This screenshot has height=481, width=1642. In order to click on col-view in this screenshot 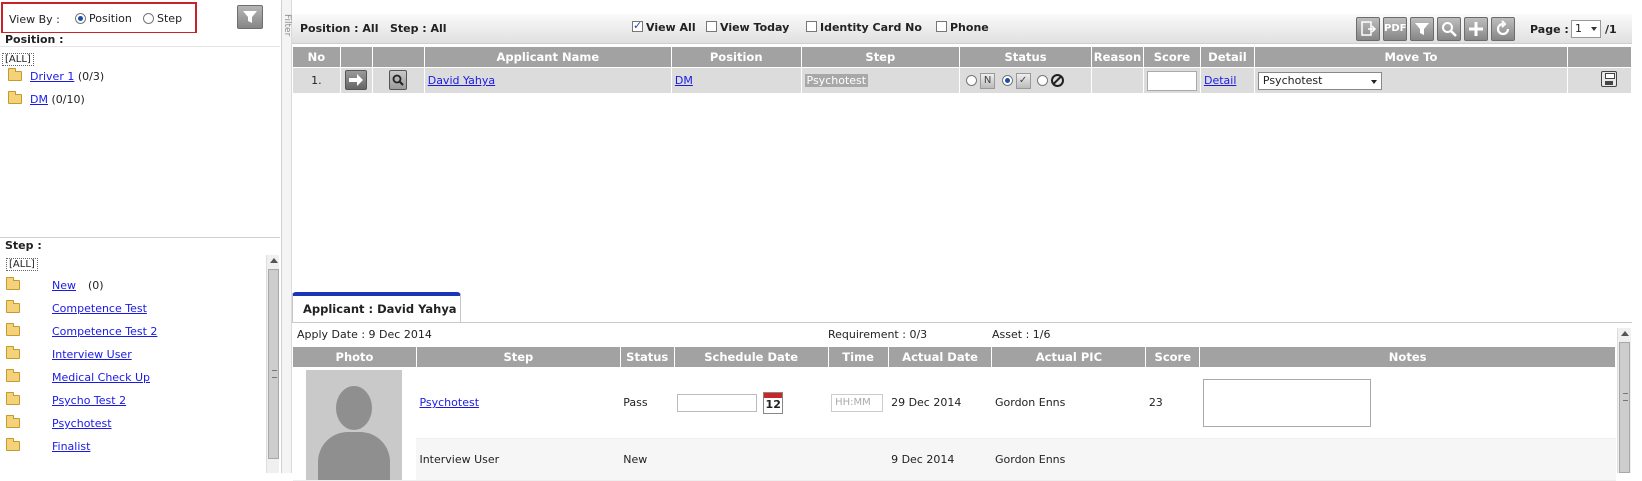, I will do `click(398, 57)`.